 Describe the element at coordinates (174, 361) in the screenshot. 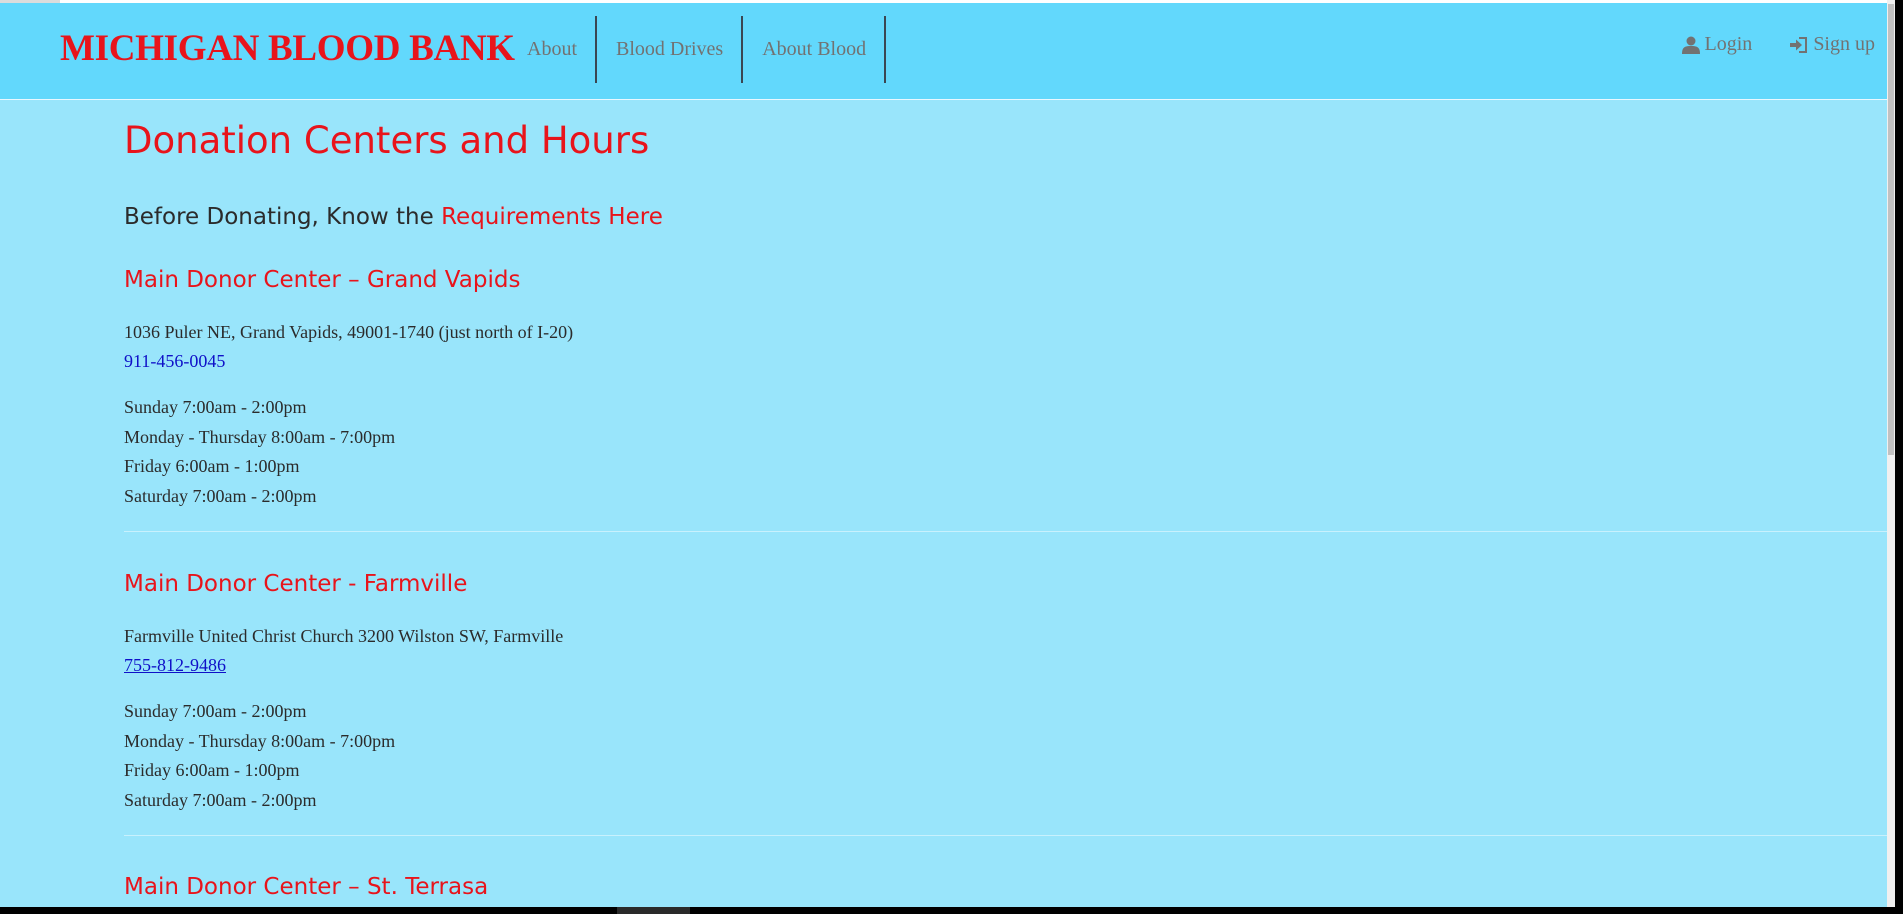

I see `center-phone-link: 911-456-0045` at that location.